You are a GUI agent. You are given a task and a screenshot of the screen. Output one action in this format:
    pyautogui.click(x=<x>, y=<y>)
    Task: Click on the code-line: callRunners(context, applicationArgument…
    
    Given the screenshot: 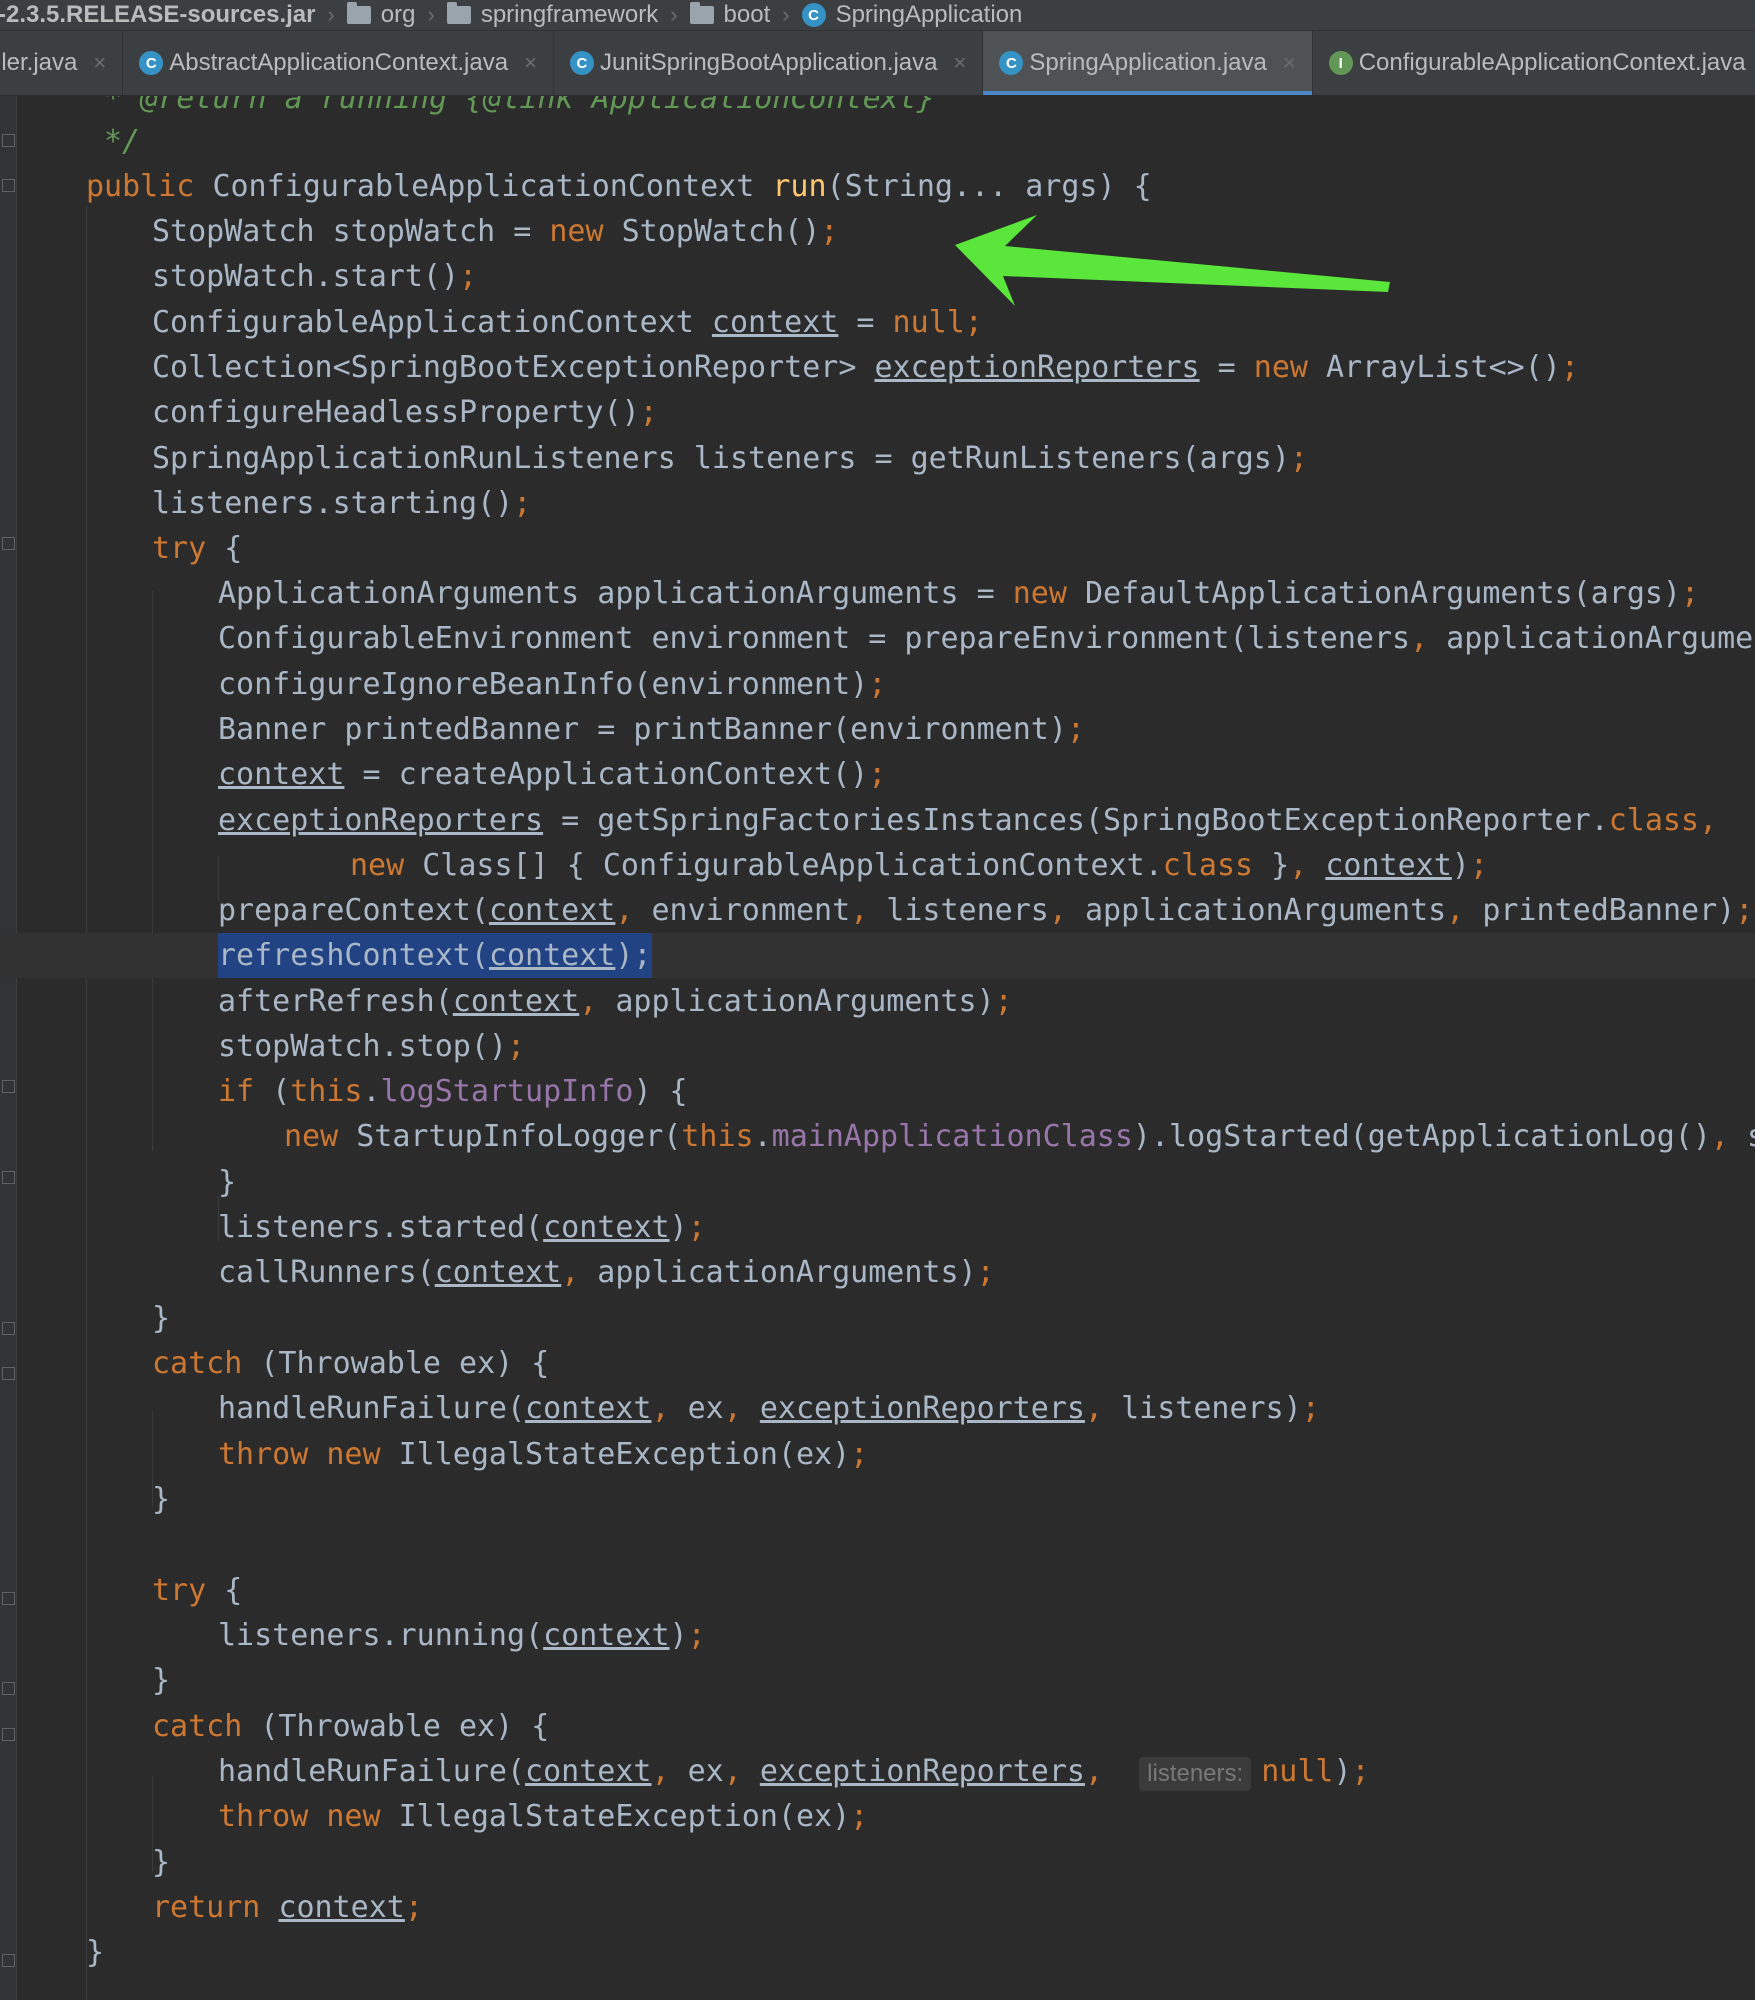 What is the action you would take?
    pyautogui.click(x=877, y=1272)
    